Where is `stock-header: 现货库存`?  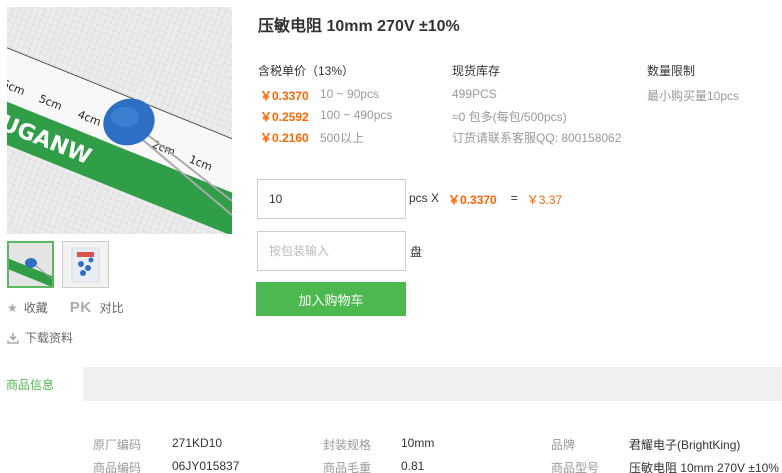 stock-header: 现货库存 is located at coordinates (476, 71).